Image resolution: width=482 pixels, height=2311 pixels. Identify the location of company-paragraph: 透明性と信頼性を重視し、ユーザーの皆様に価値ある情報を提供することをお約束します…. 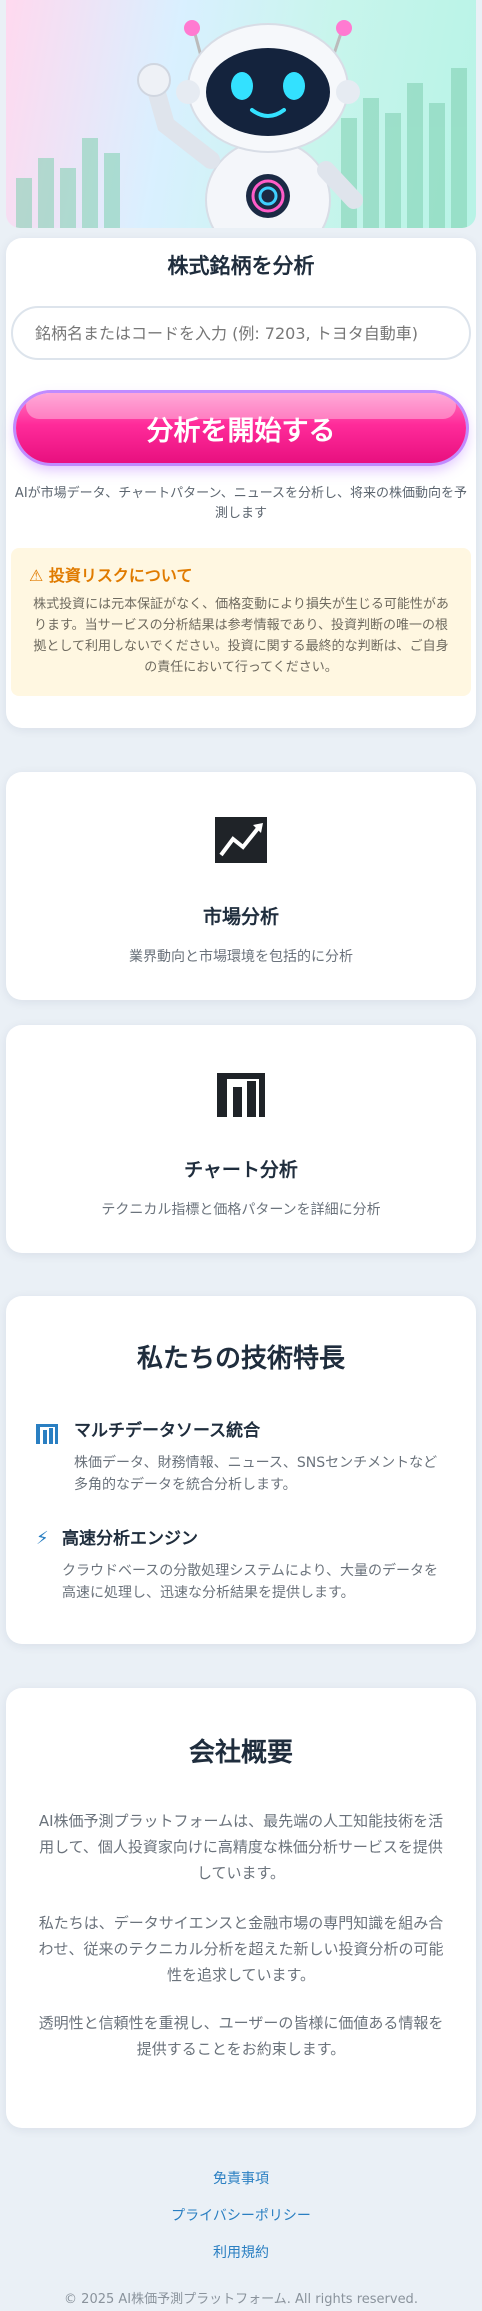
(241, 2036).